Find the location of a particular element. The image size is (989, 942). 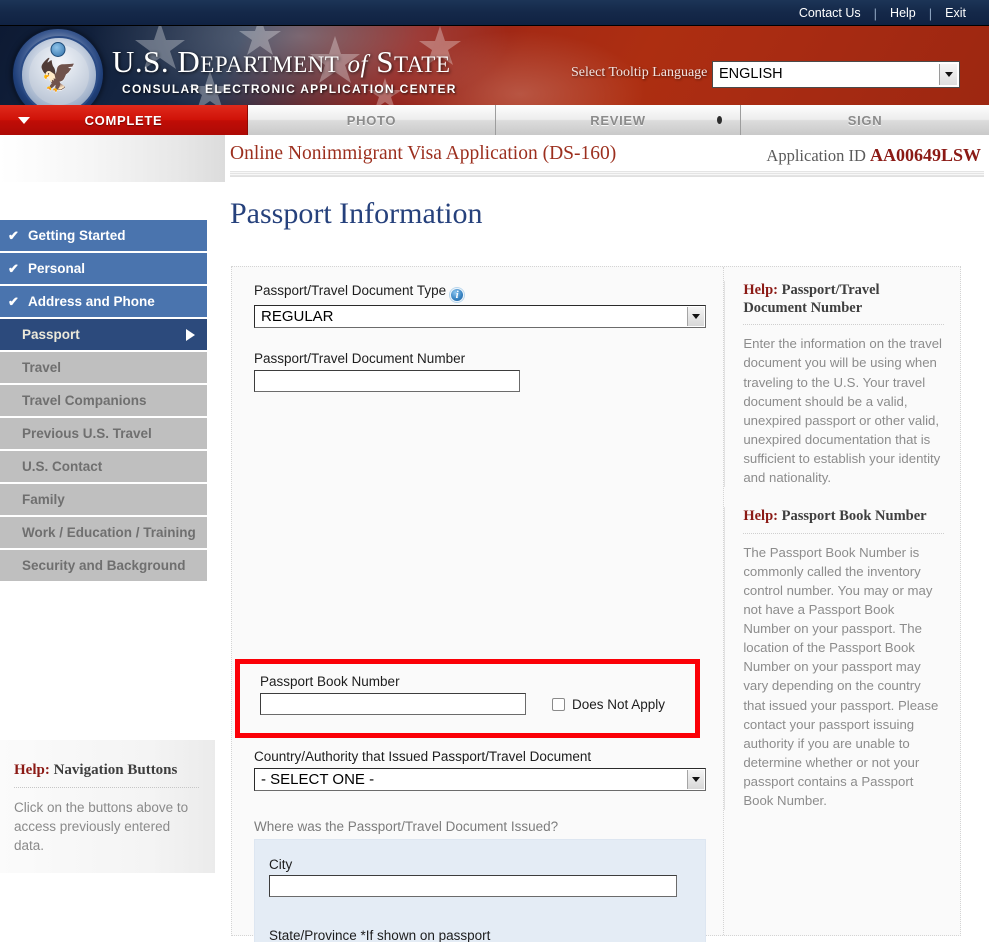

tab-complete-label: COMPLETE is located at coordinates (123, 120).